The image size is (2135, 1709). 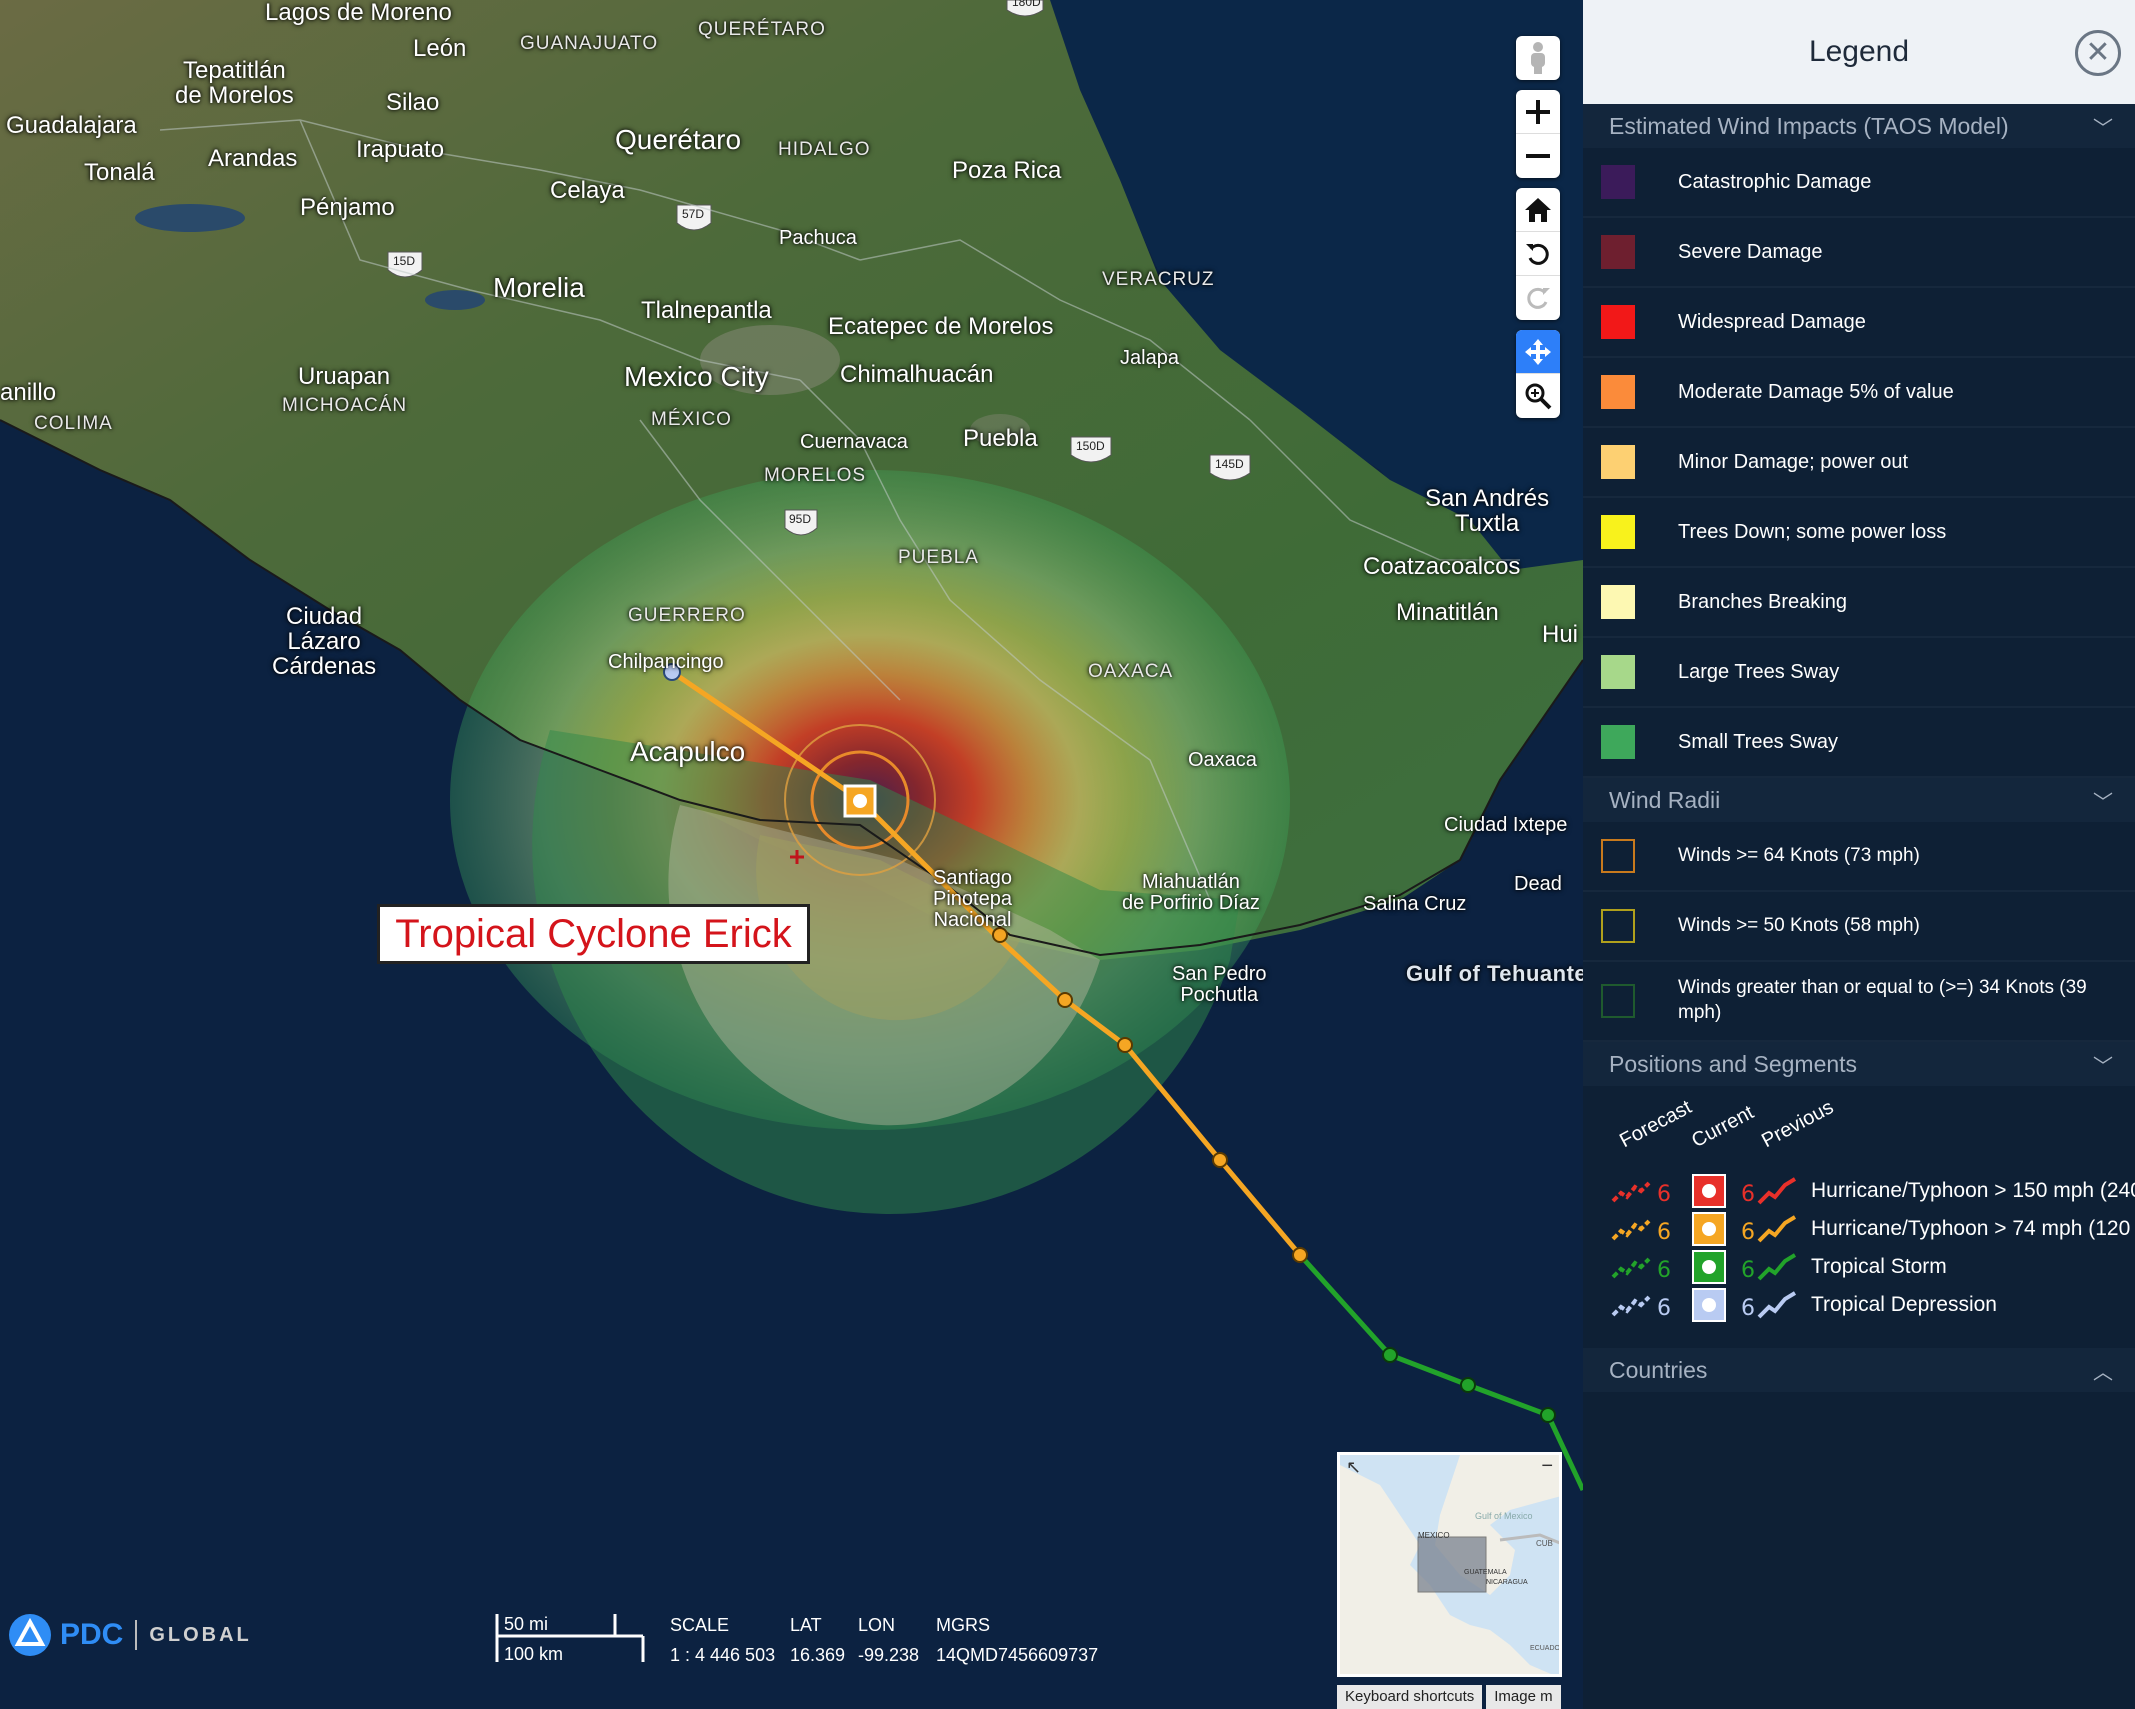 I want to click on highway-shield-150d: 150D, so click(x=1090, y=446).